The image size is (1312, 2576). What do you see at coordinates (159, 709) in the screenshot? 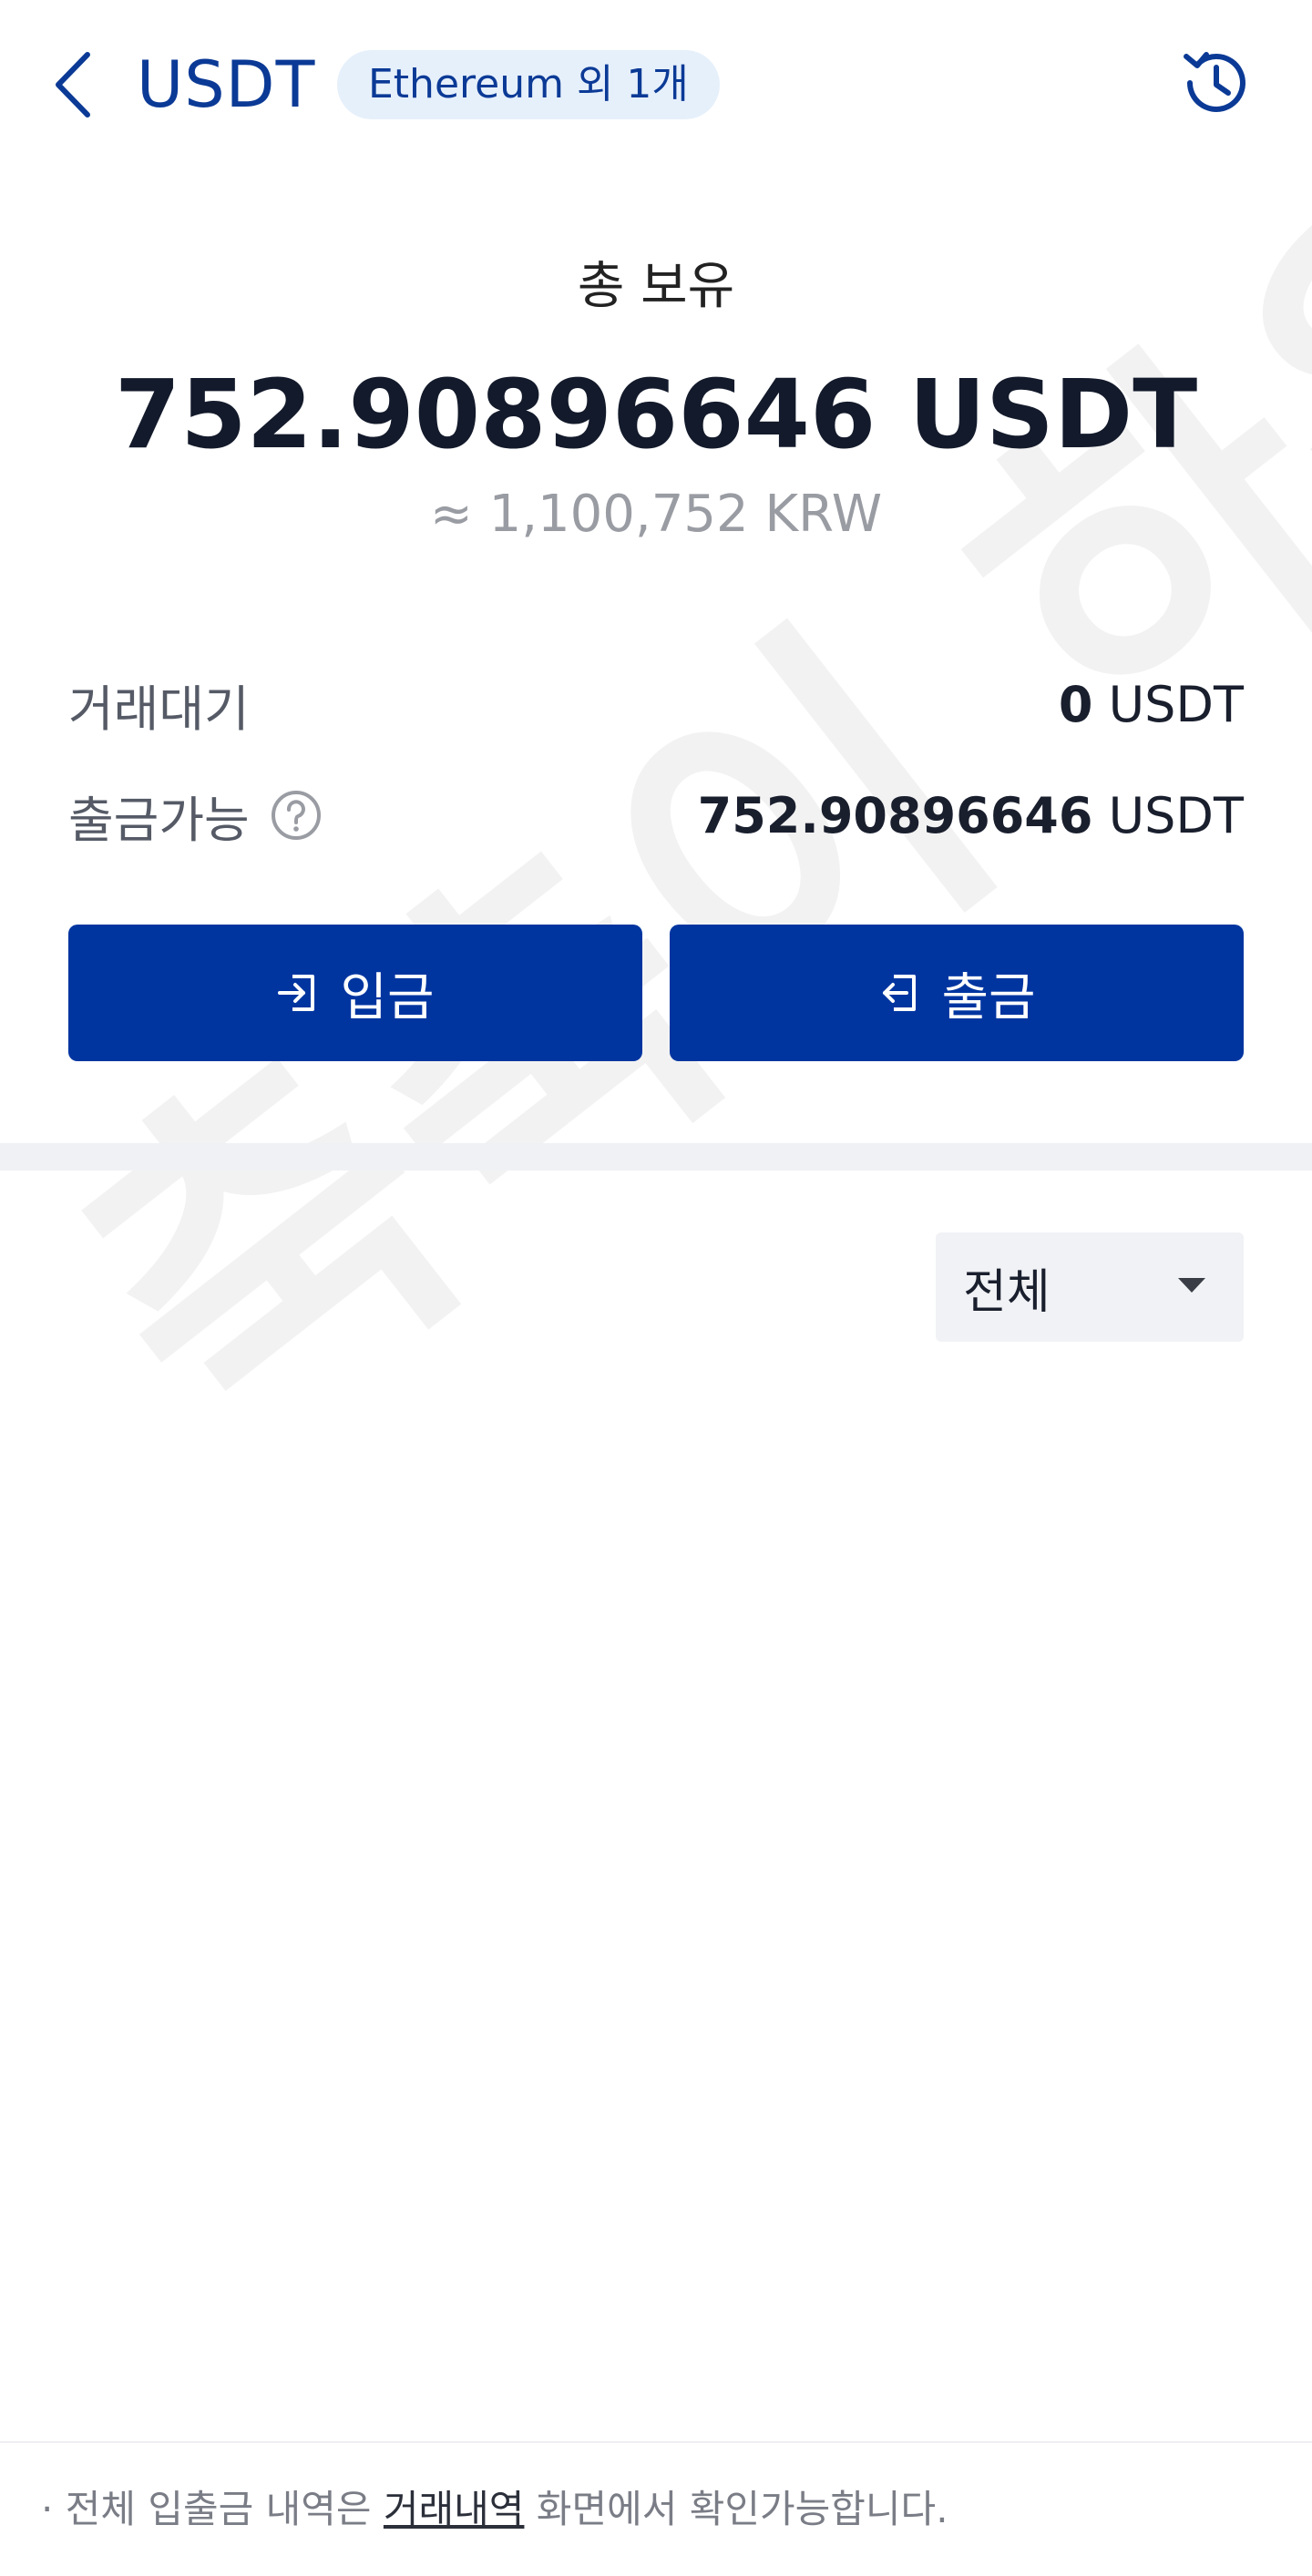
I see `pending-label: 거래대기` at bounding box center [159, 709].